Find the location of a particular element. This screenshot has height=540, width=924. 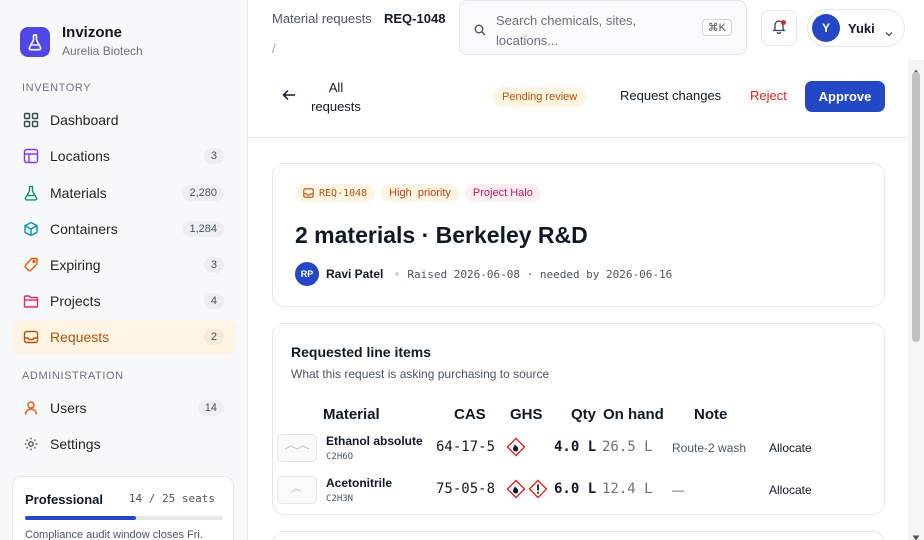

sidebar-item-requests: Requests 2 is located at coordinates (124, 337).